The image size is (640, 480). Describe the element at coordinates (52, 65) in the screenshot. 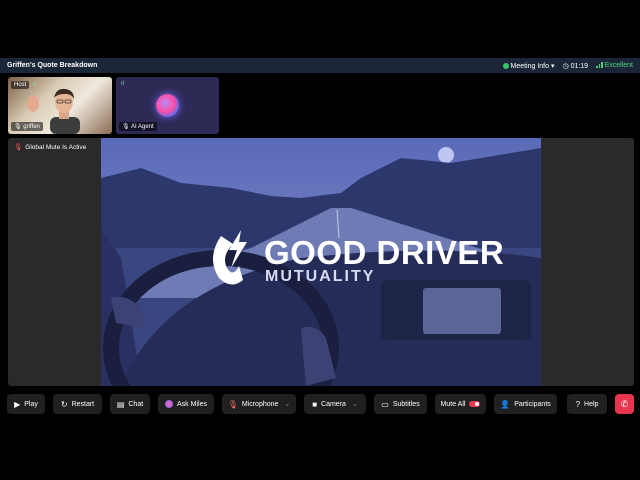

I see `meeting-title: Griffen's Quote Breakdown` at that location.